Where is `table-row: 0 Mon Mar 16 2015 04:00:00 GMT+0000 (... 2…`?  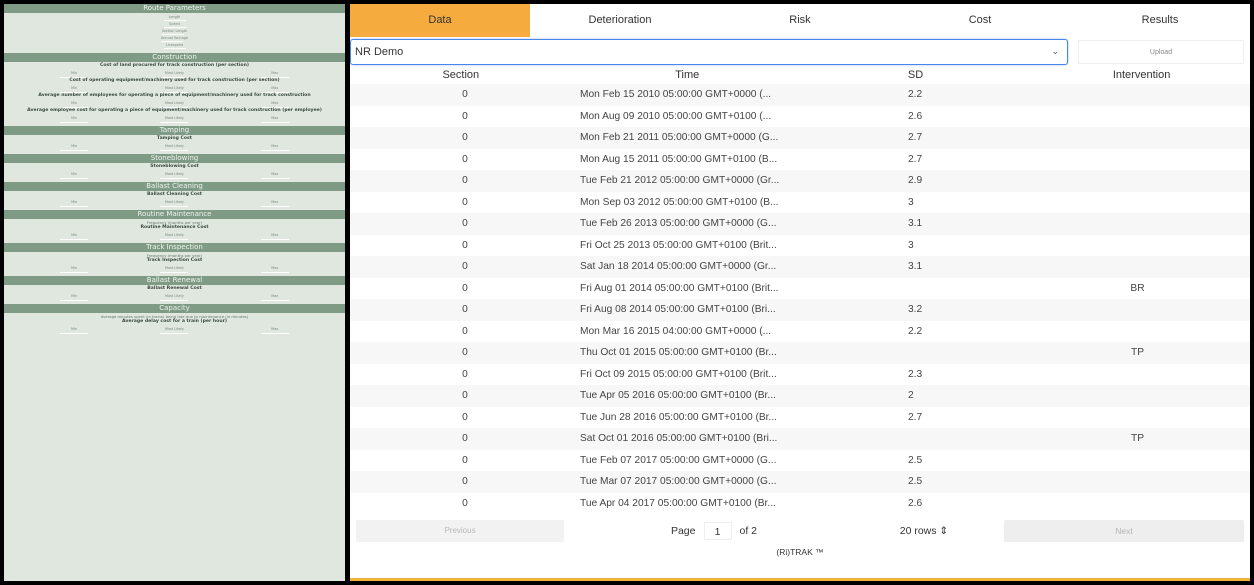
table-row: 0 Mon Mar 16 2015 04:00:00 GMT+0000 (... 2… is located at coordinates (800, 331).